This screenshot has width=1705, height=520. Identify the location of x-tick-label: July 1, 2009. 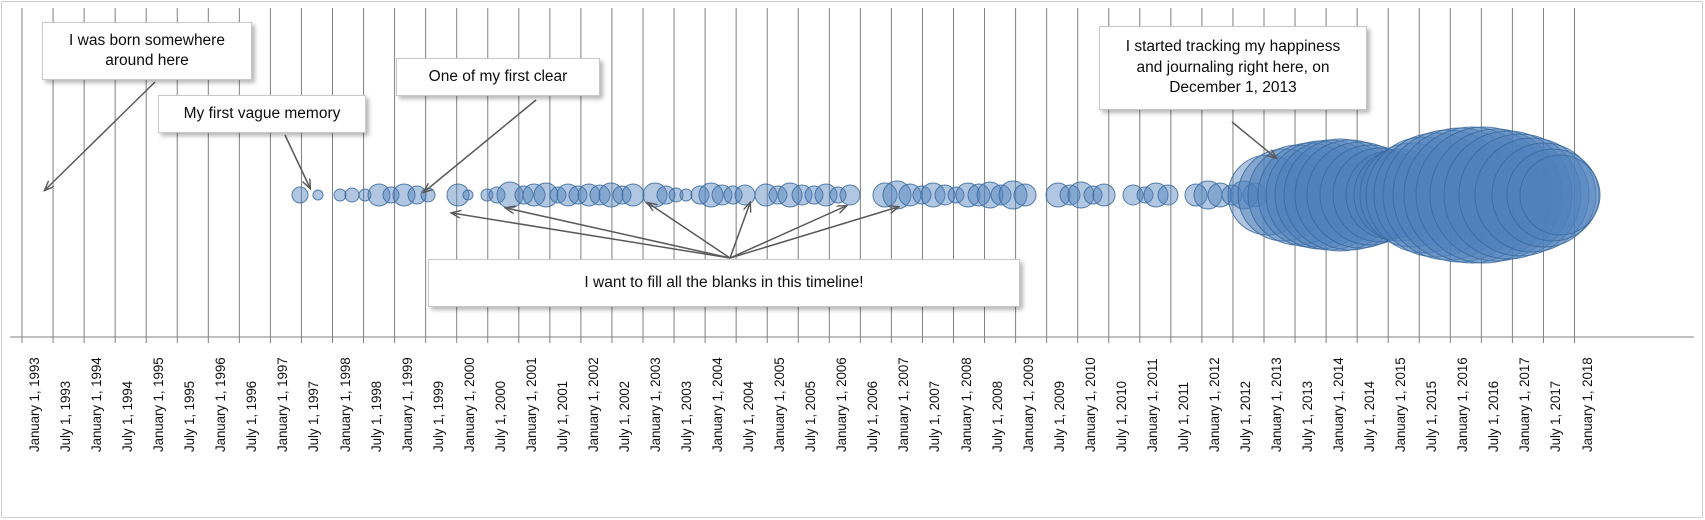
(1059, 416).